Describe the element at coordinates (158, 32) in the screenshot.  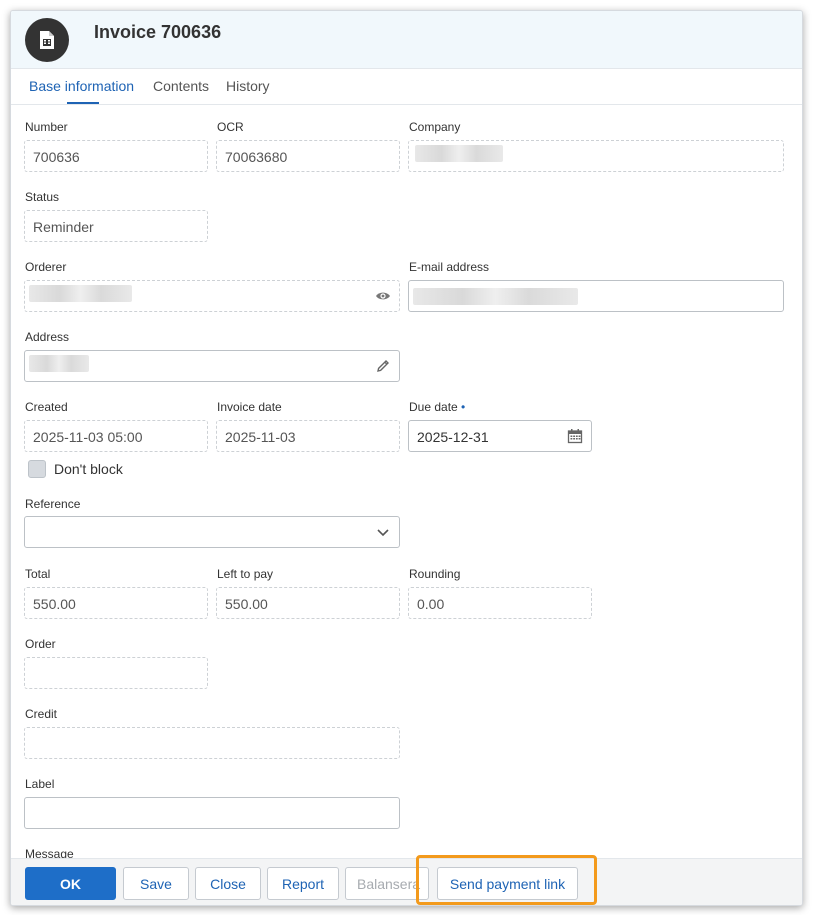
I see `dialog-title: Invoice 700636` at that location.